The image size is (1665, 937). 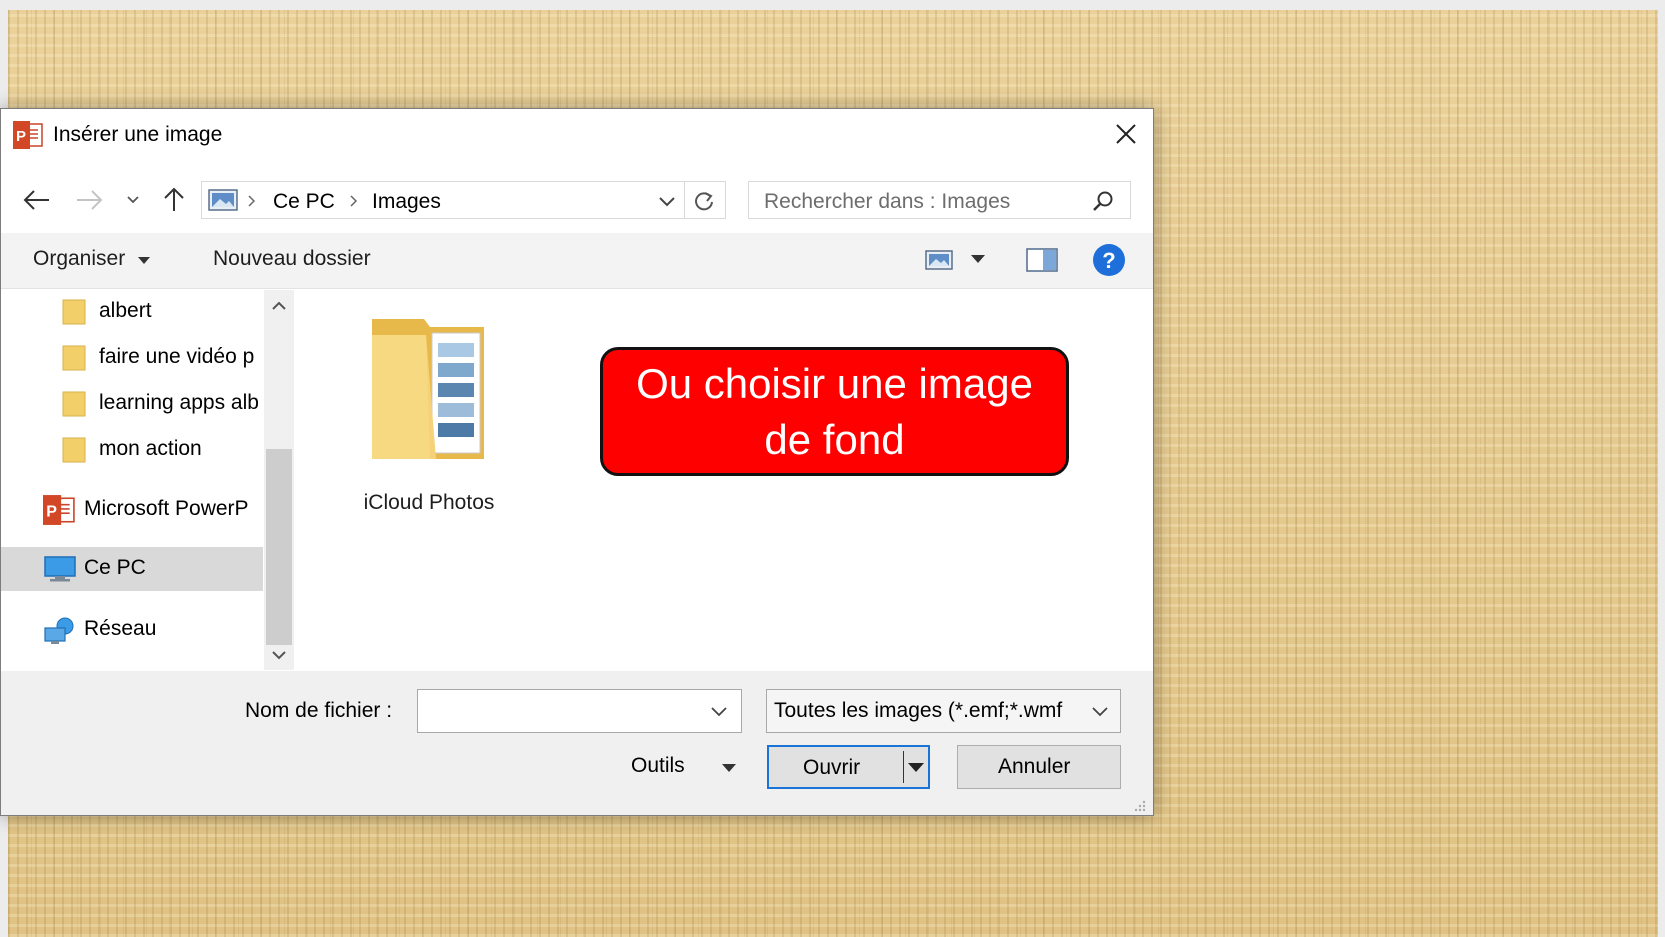 What do you see at coordinates (223, 200) in the screenshot?
I see `pictures-library-icon` at bounding box center [223, 200].